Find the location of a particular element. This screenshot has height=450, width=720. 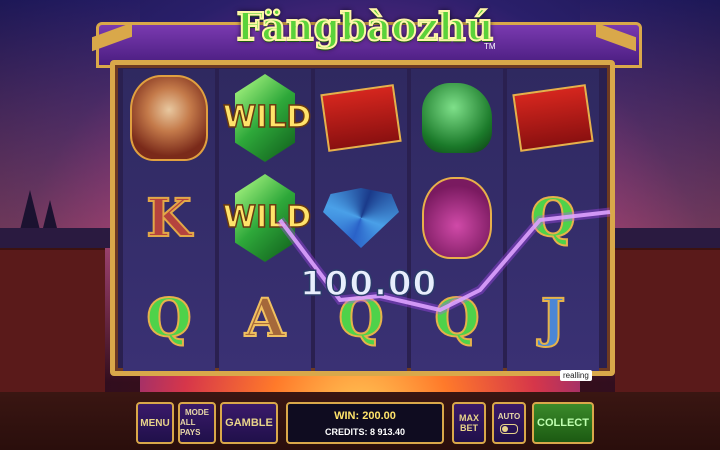

bag-icon is located at coordinates (457, 218).